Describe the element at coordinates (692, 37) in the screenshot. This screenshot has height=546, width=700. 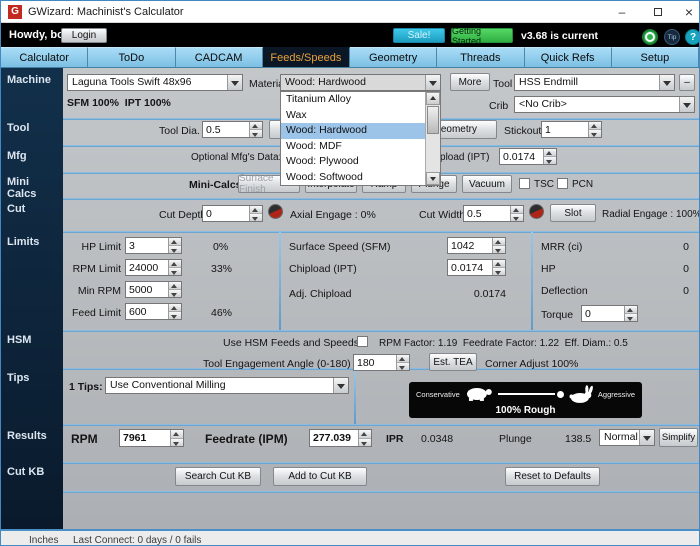
I see `help-icon: ?` at that location.